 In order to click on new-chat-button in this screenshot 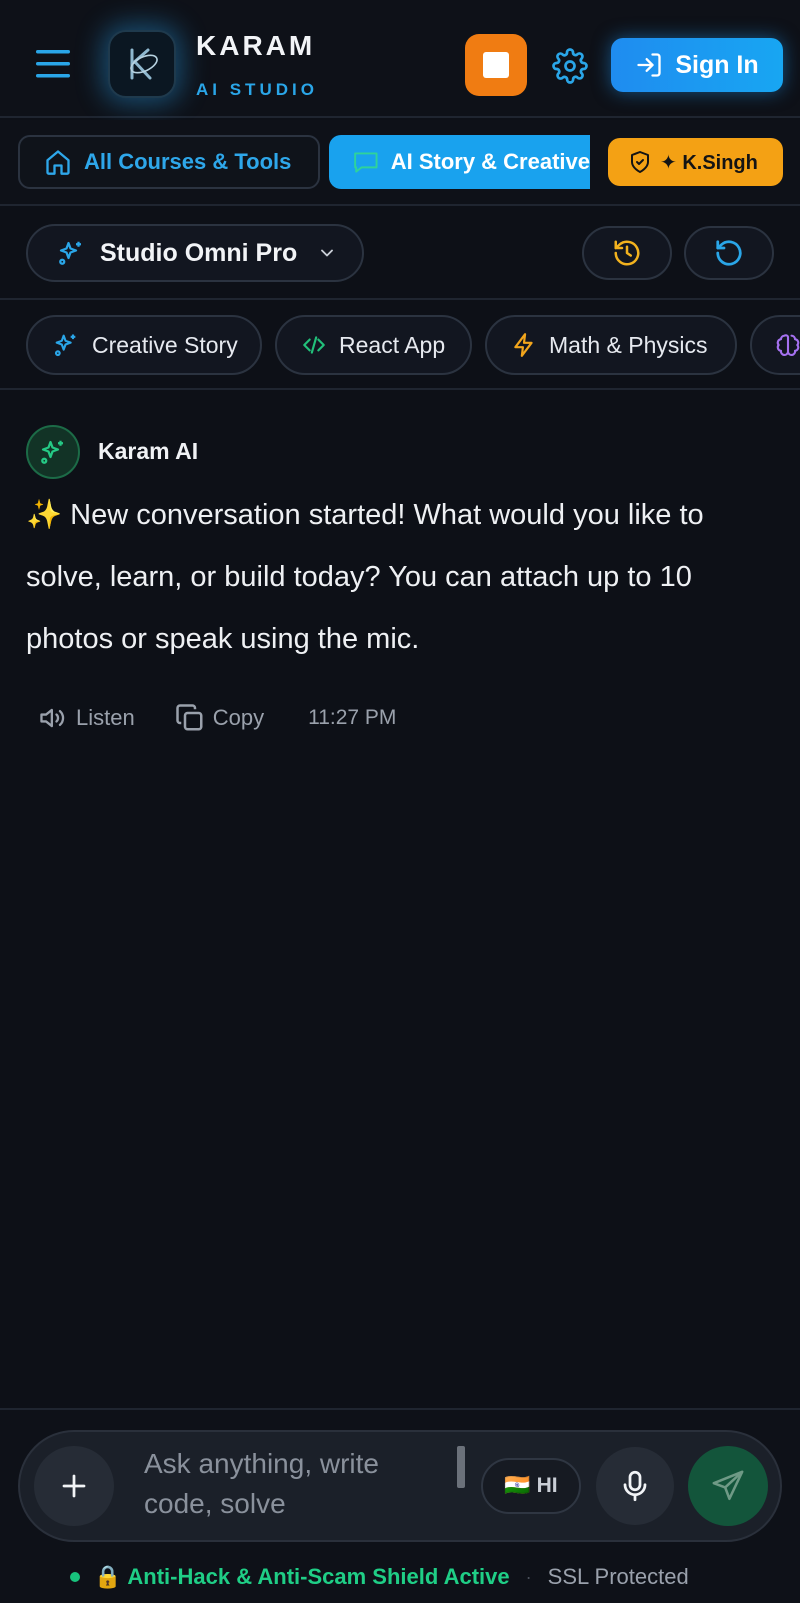, I will do `click(729, 253)`.